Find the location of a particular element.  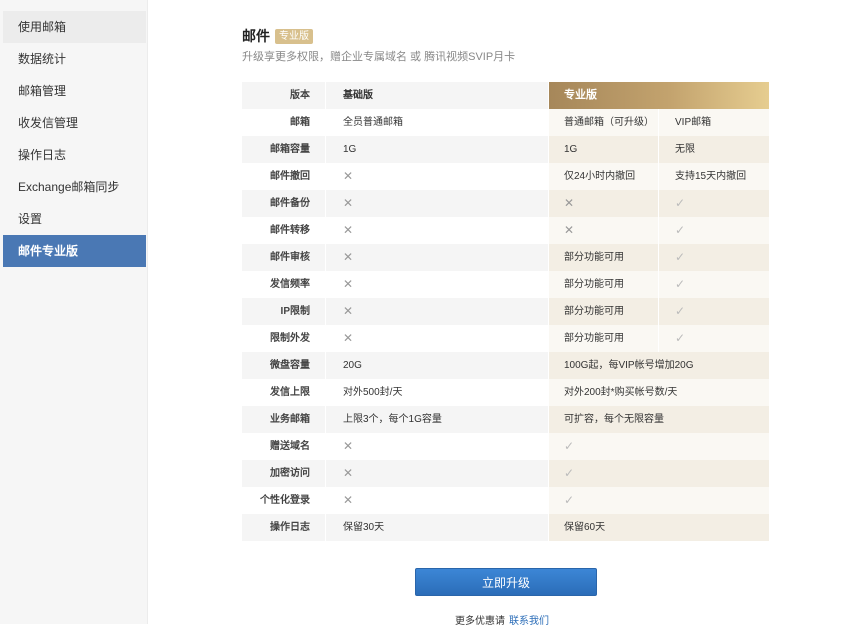

table-row: 操作日志 保留30天 保留60天 is located at coordinates (505, 527).